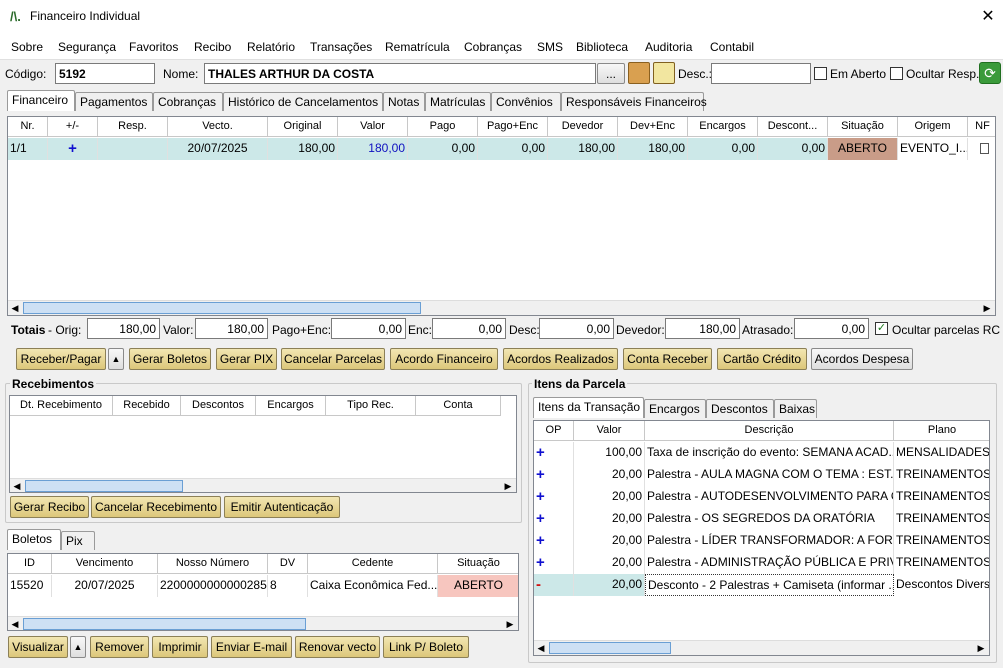 The width and height of the screenshot is (1003, 668). What do you see at coordinates (675, 408) in the screenshot?
I see `tab-encargos: Encargos` at bounding box center [675, 408].